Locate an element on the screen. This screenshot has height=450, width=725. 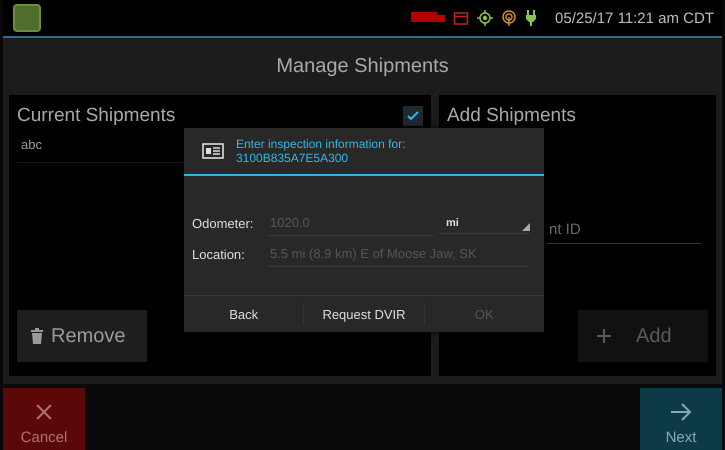
trash-icon is located at coordinates (37, 336).